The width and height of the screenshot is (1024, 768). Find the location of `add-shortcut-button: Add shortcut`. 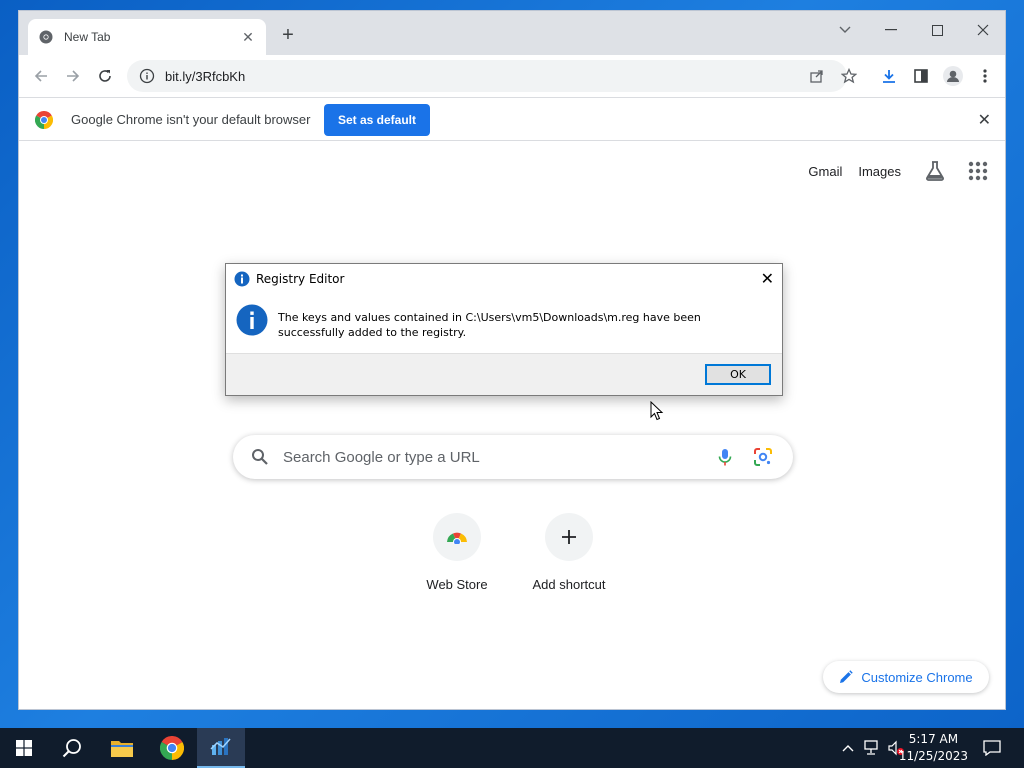

add-shortcut-button: Add shortcut is located at coordinates (569, 552).